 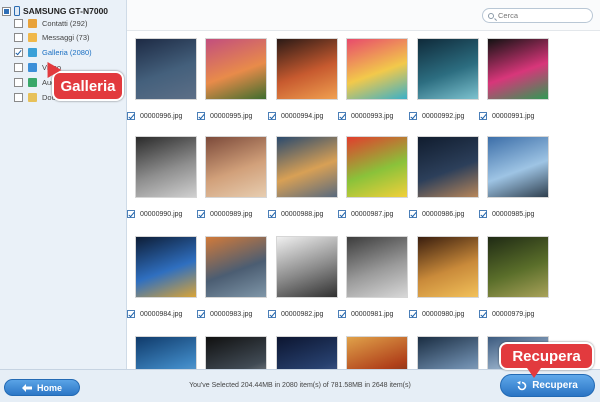 I want to click on photo-tile: 00000979.jpg, so click(x=514, y=277).